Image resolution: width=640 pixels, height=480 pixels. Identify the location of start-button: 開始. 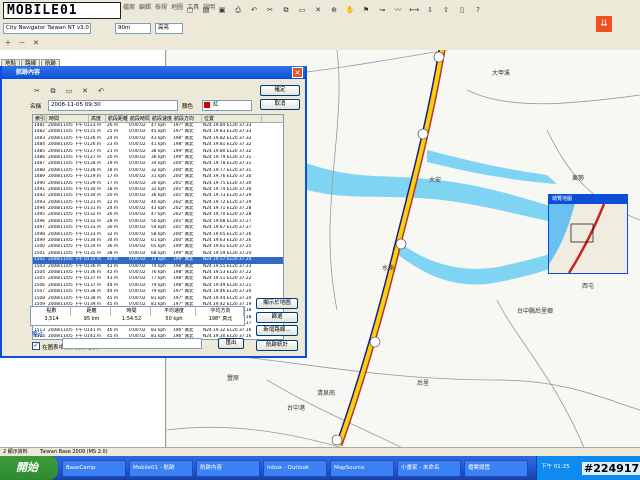
(29, 468).